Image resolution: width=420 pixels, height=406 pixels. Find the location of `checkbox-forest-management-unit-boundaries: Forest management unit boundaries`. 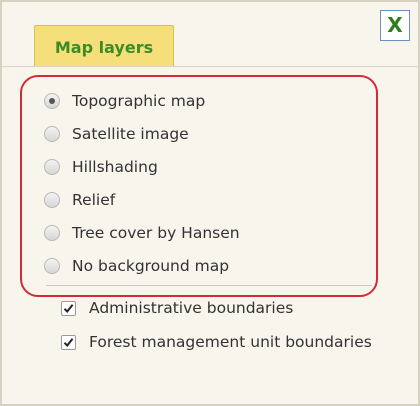

checkbox-forest-management-unit-boundaries: Forest management unit boundaries is located at coordinates (216, 342).